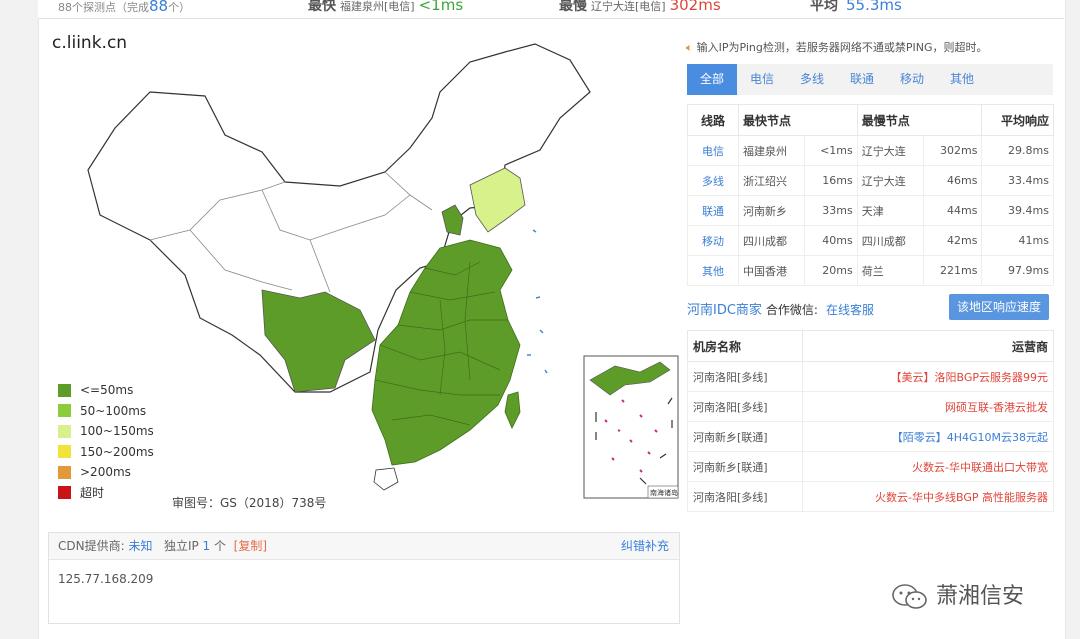 Image resolution: width=1080 pixels, height=639 pixels. What do you see at coordinates (928, 376) in the screenshot?
I see `idc-offer-link: 【美云】洛阳BGP云服务器99元` at bounding box center [928, 376].